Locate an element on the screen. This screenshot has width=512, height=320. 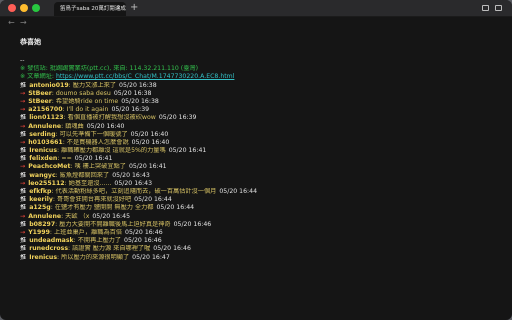
tab-close-icon: × is located at coordinates (118, 9).